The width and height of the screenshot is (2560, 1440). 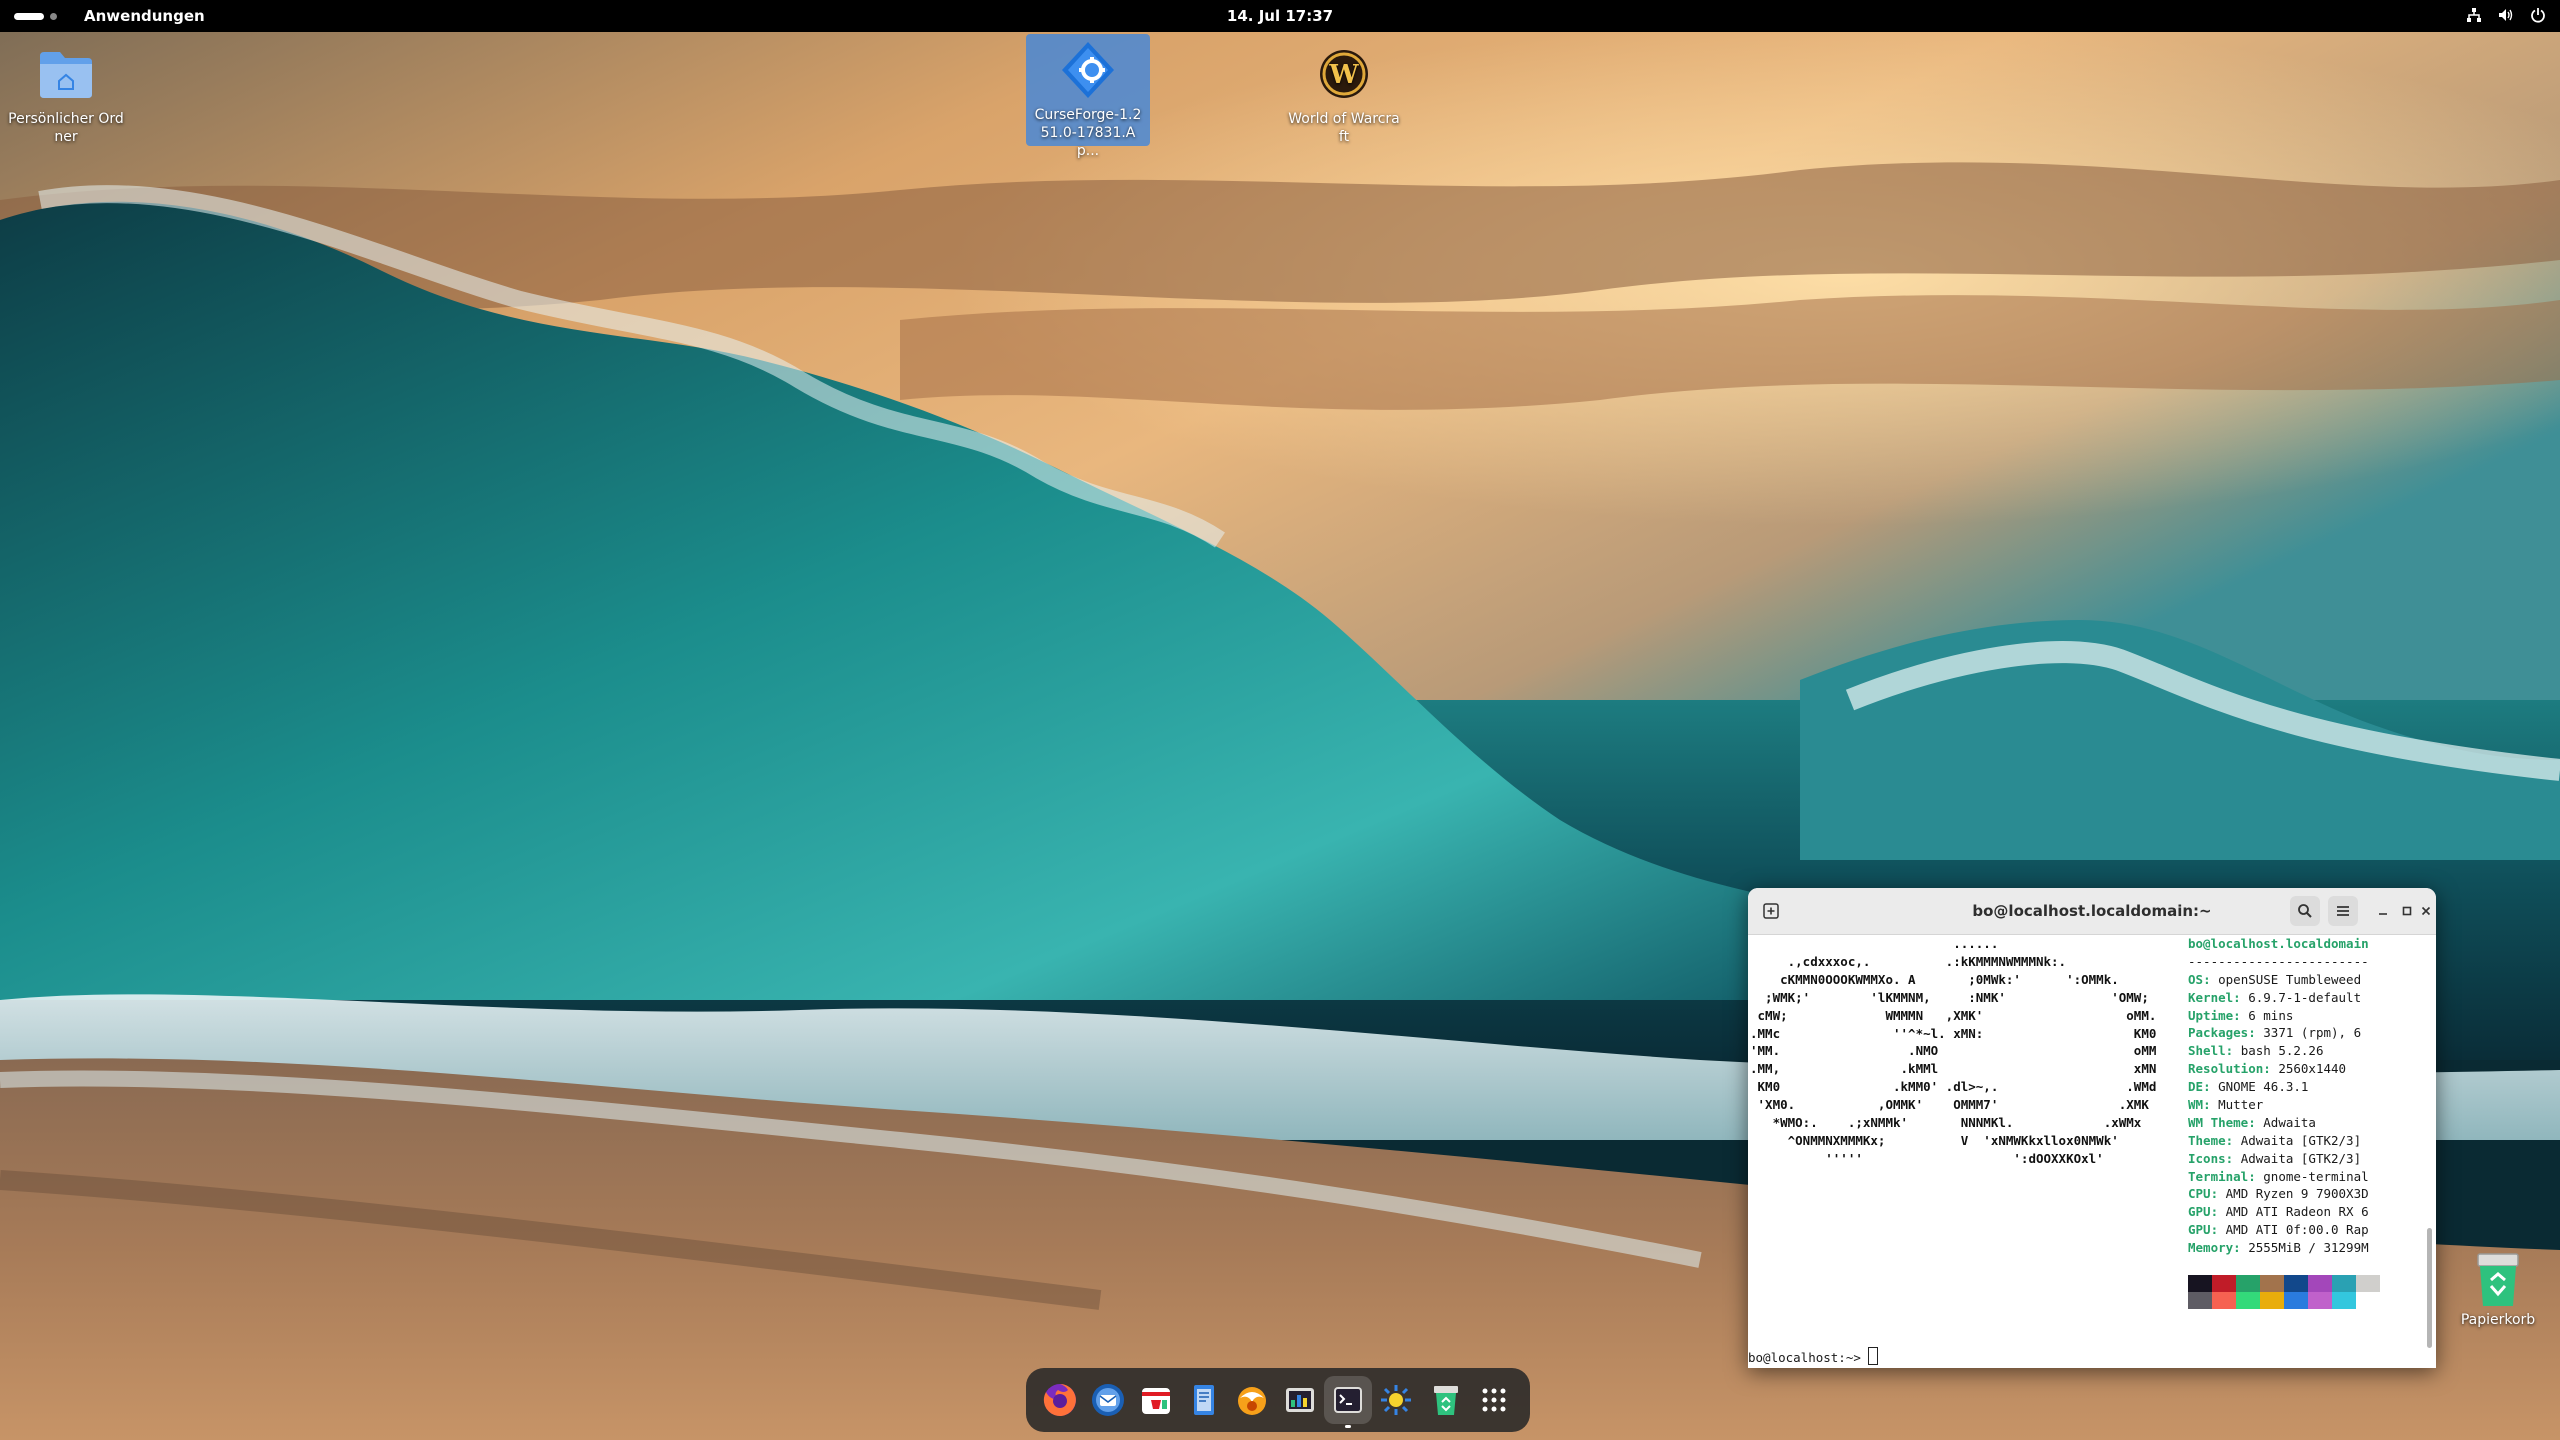 I want to click on applications-menu: Anwendungen, so click(x=144, y=16).